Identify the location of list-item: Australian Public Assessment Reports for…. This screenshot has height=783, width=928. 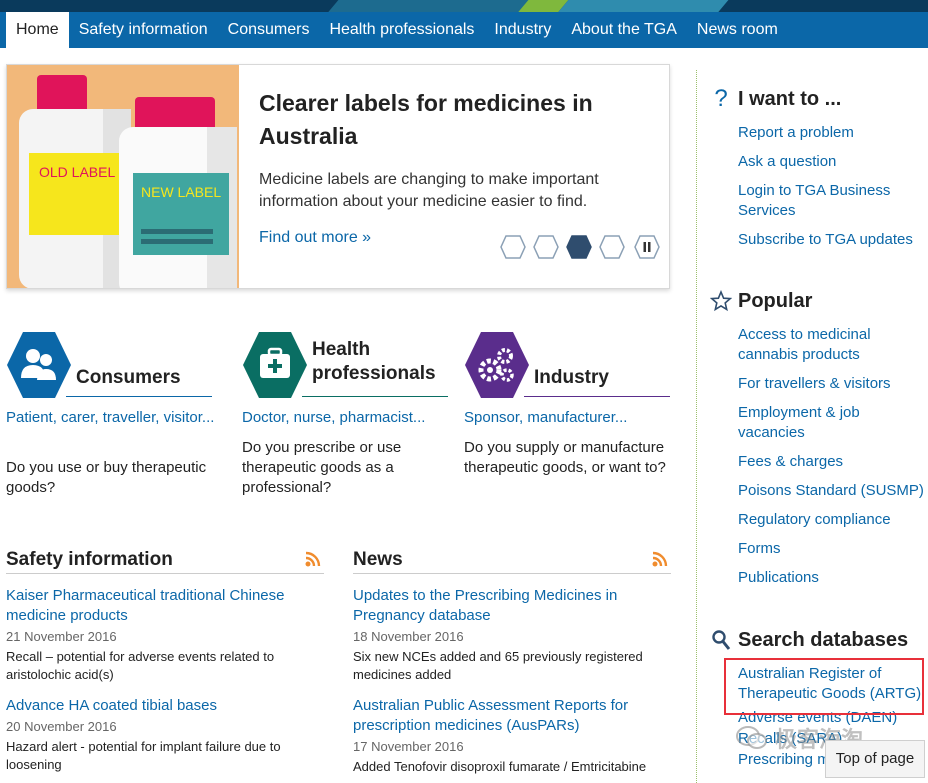
(512, 736).